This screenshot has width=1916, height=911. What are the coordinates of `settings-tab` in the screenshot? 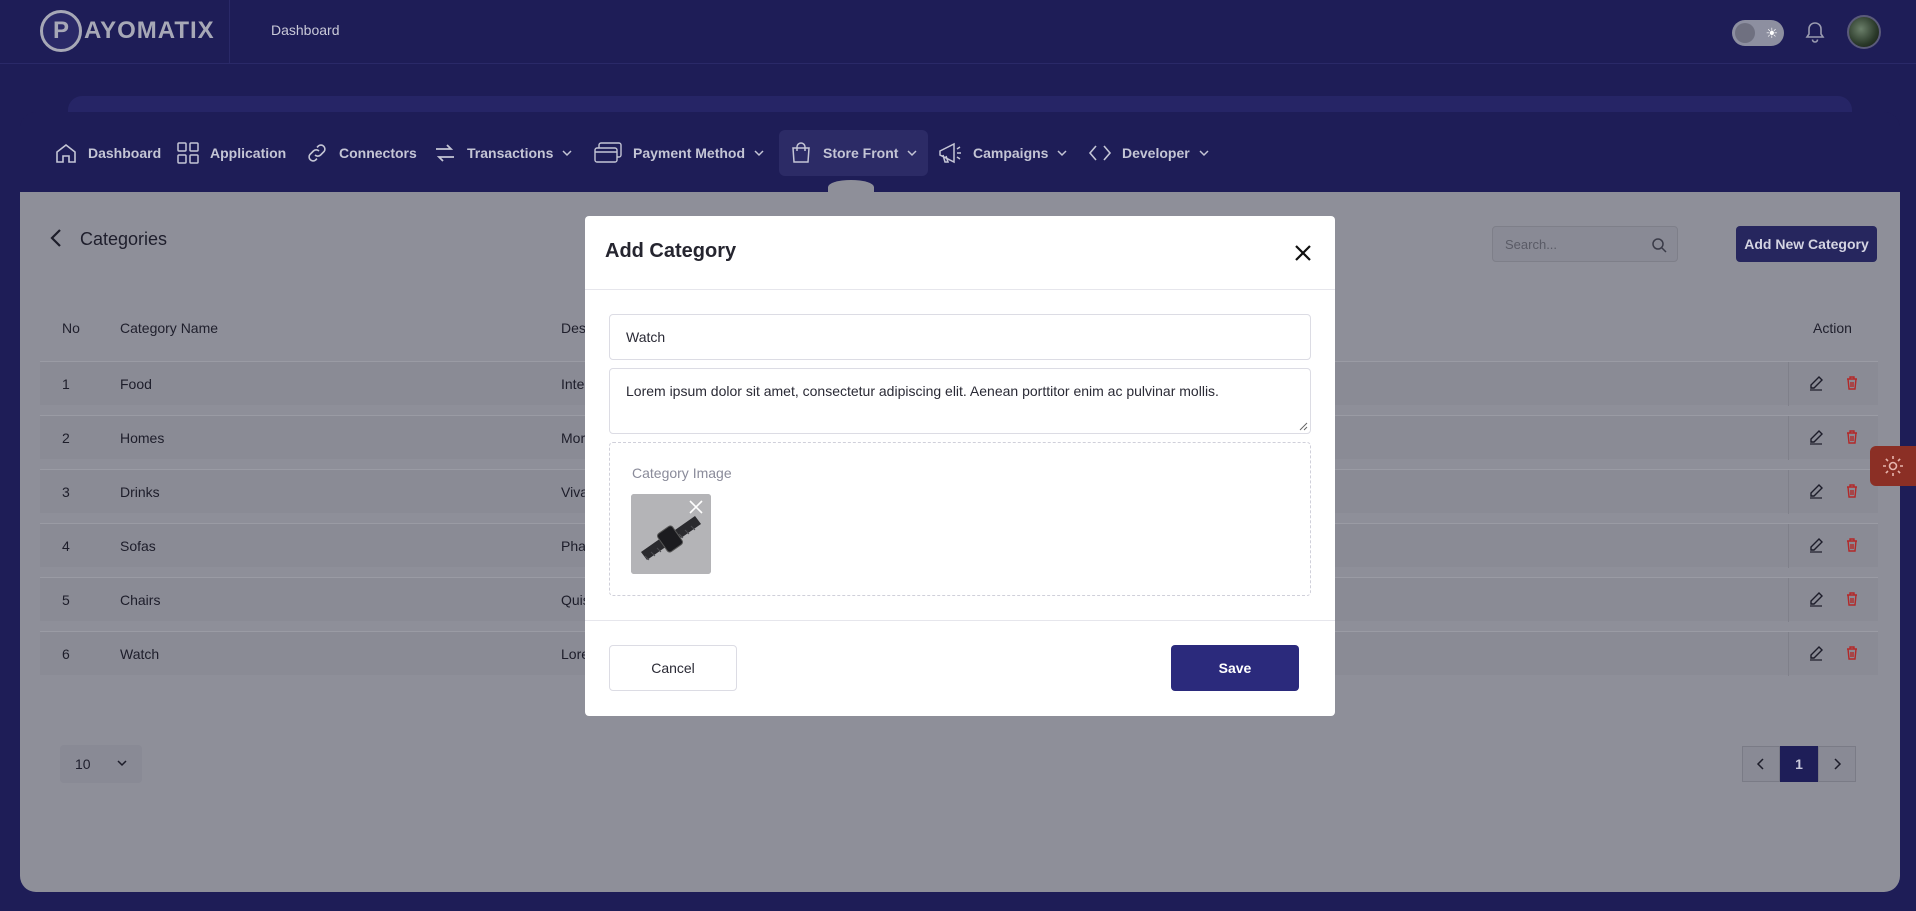 It's located at (1893, 466).